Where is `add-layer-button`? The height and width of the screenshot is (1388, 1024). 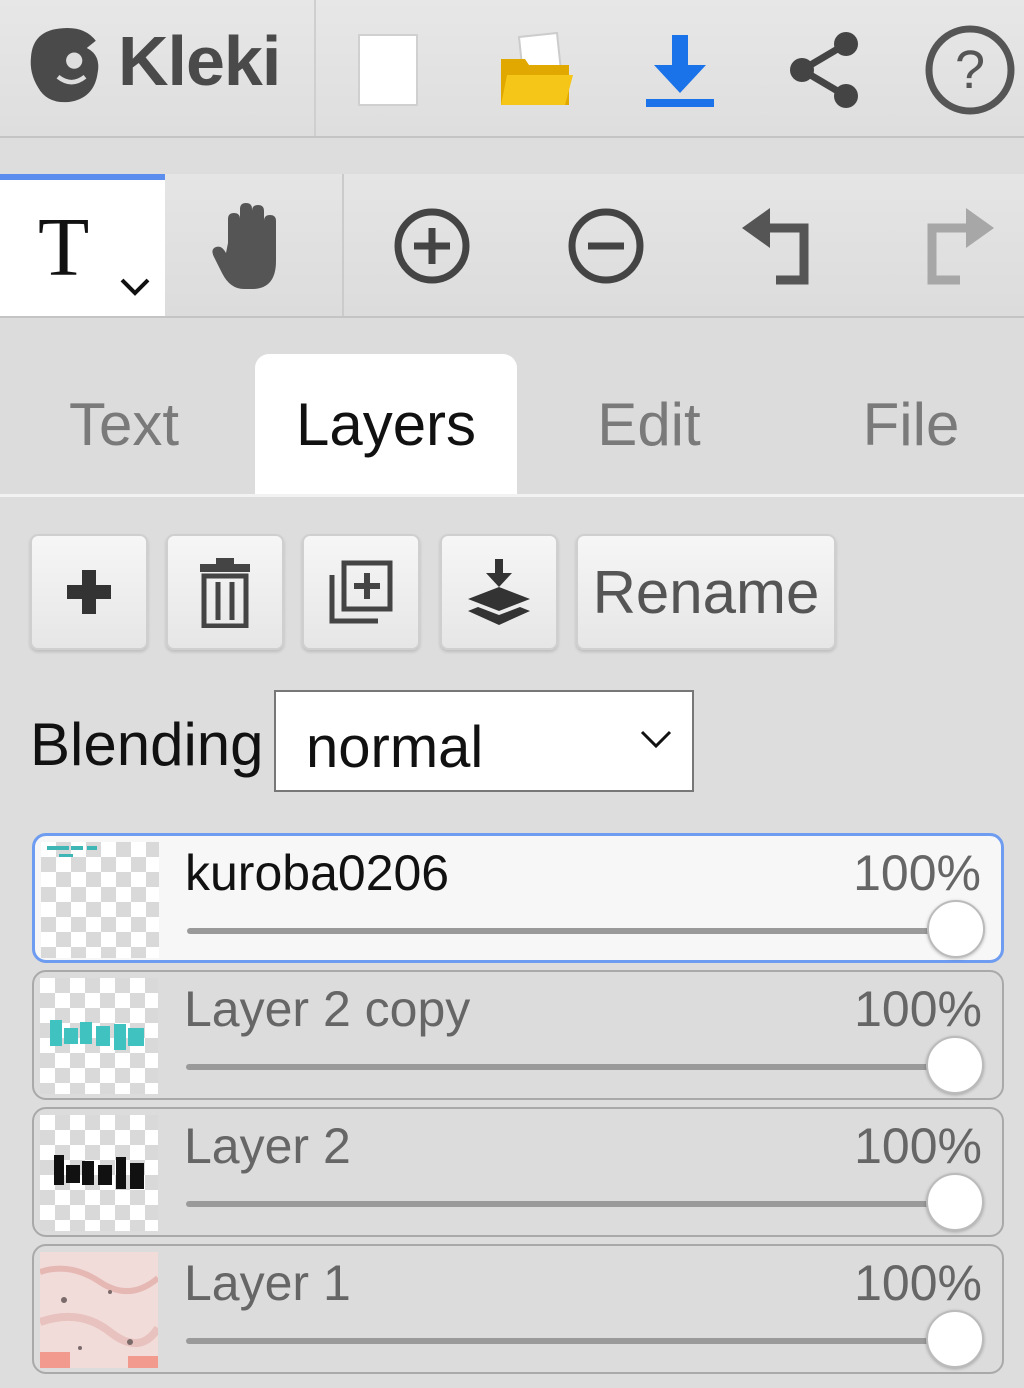 add-layer-button is located at coordinates (89, 592).